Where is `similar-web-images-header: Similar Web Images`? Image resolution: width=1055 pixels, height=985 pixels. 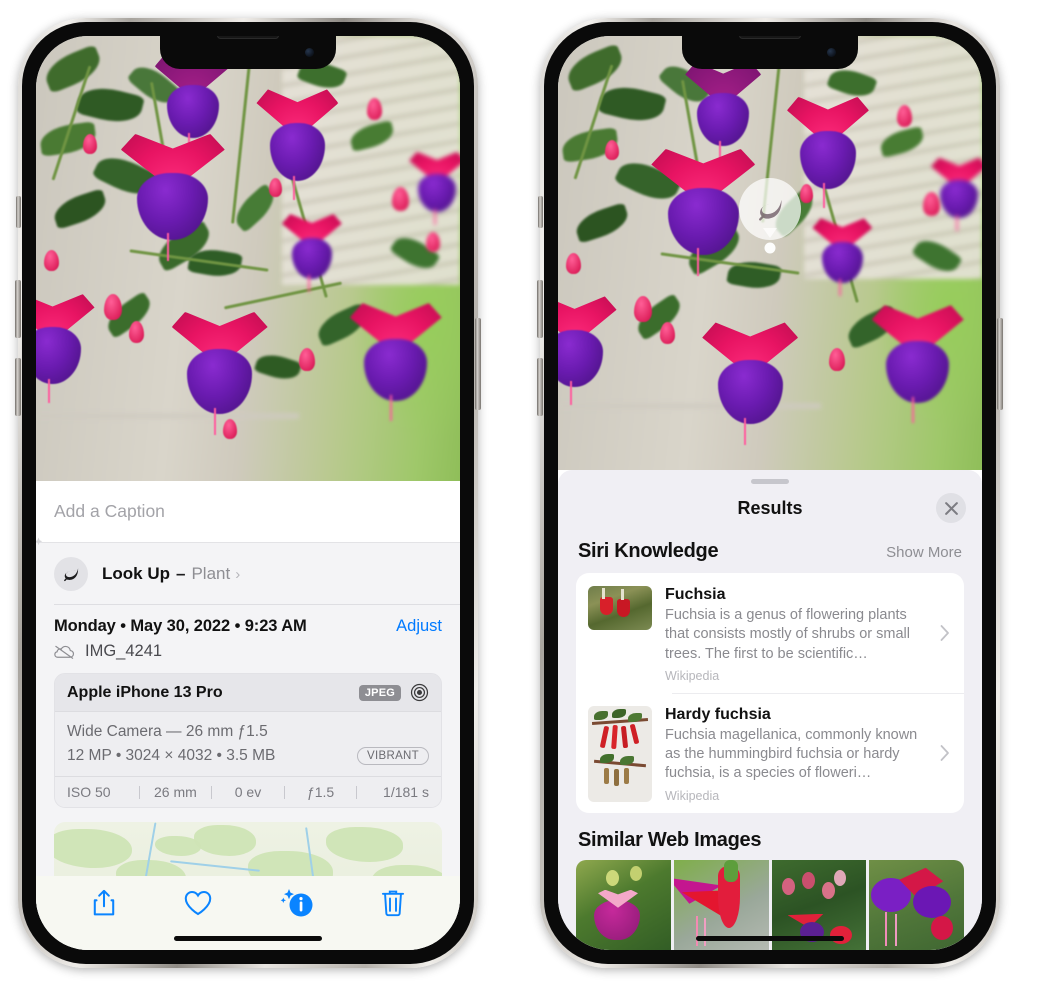 similar-web-images-header: Similar Web Images is located at coordinates (770, 836).